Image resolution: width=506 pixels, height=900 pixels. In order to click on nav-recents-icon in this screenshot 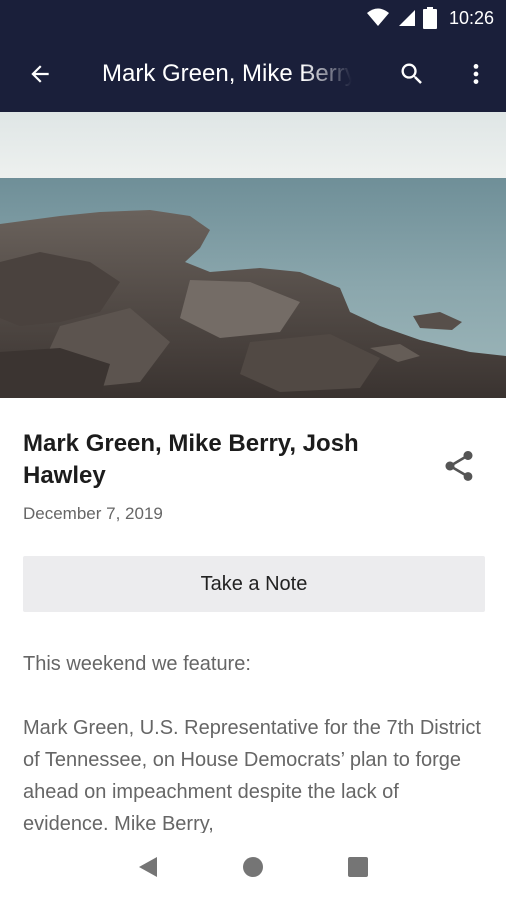, I will do `click(357, 866)`.